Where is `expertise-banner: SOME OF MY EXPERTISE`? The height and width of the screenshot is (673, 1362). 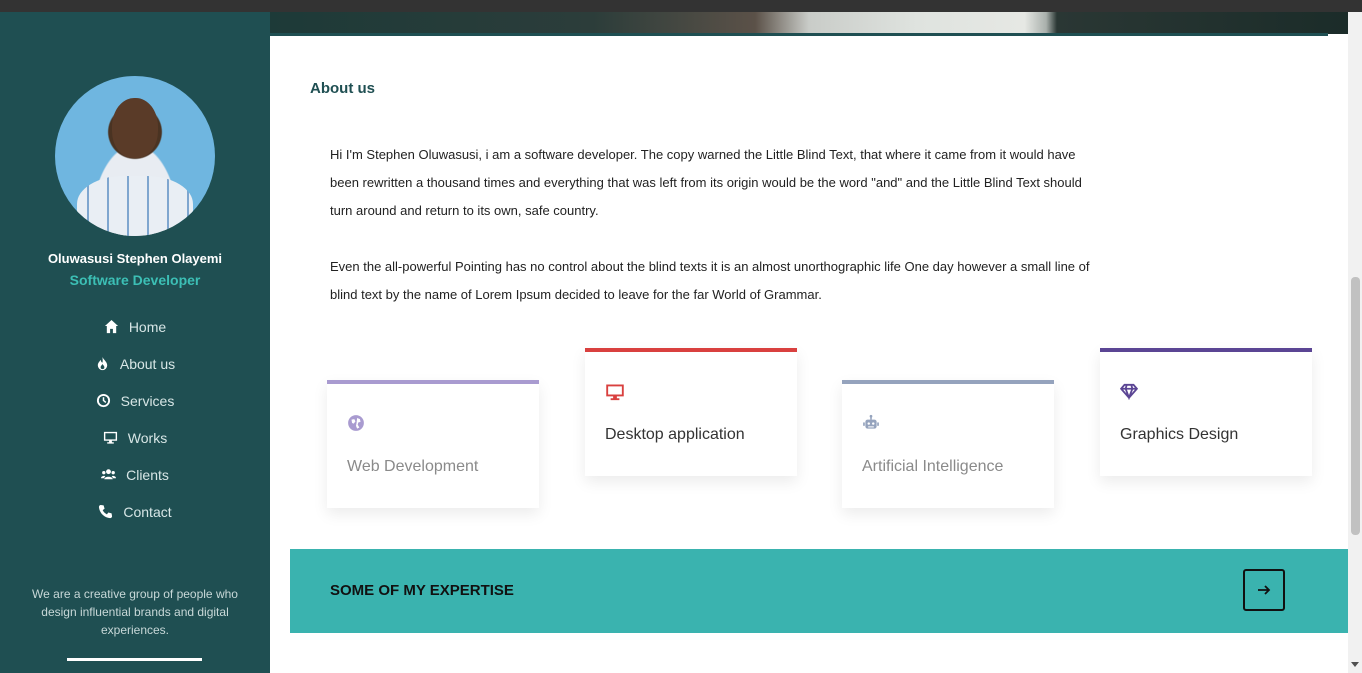
expertise-banner: SOME OF MY EXPERTISE is located at coordinates (819, 591).